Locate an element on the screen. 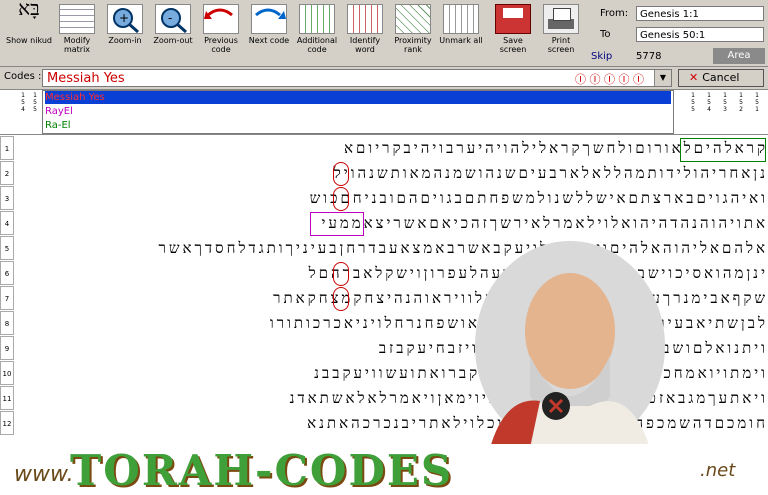  next-code-button: Next code is located at coordinates (269, 33).